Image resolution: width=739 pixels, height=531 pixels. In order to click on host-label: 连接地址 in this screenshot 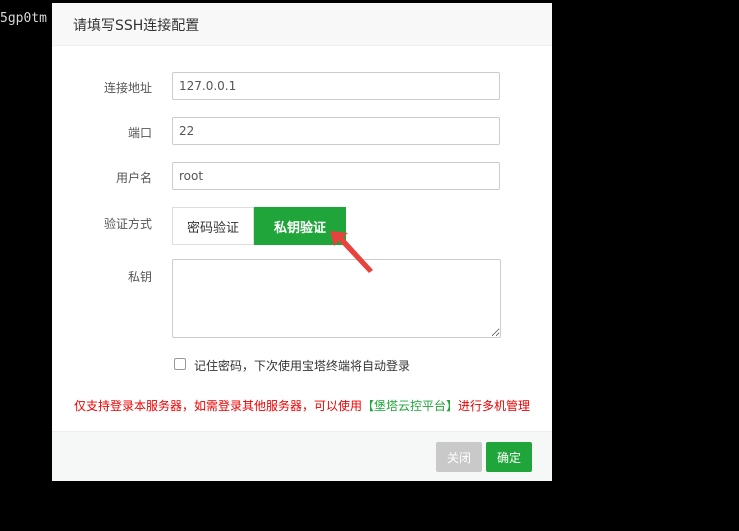, I will do `click(127, 88)`.